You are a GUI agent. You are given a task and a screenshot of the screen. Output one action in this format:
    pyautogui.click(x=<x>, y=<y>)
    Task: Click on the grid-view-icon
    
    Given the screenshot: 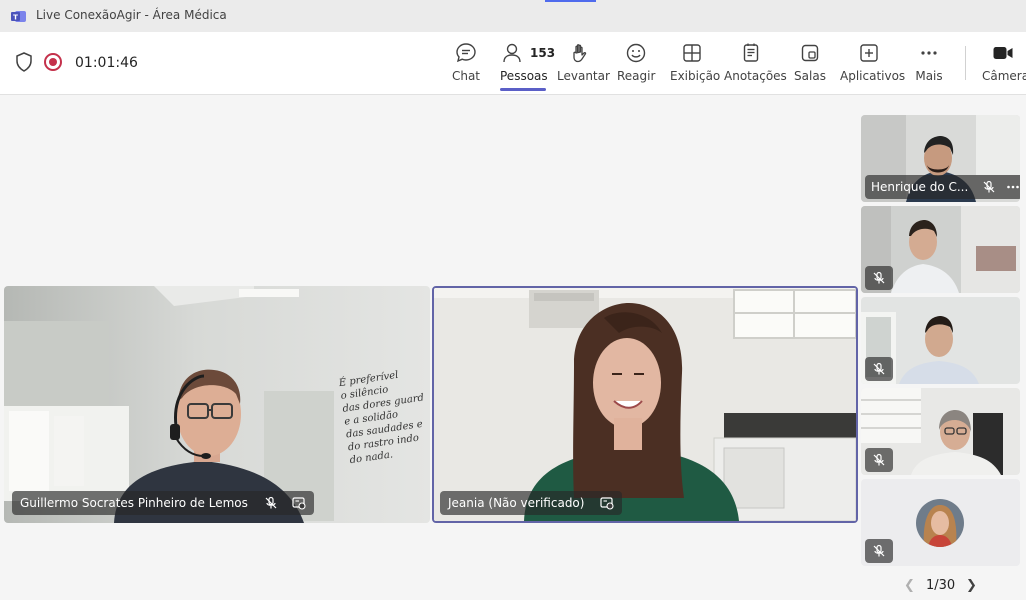 What is the action you would take?
    pyautogui.click(x=692, y=53)
    